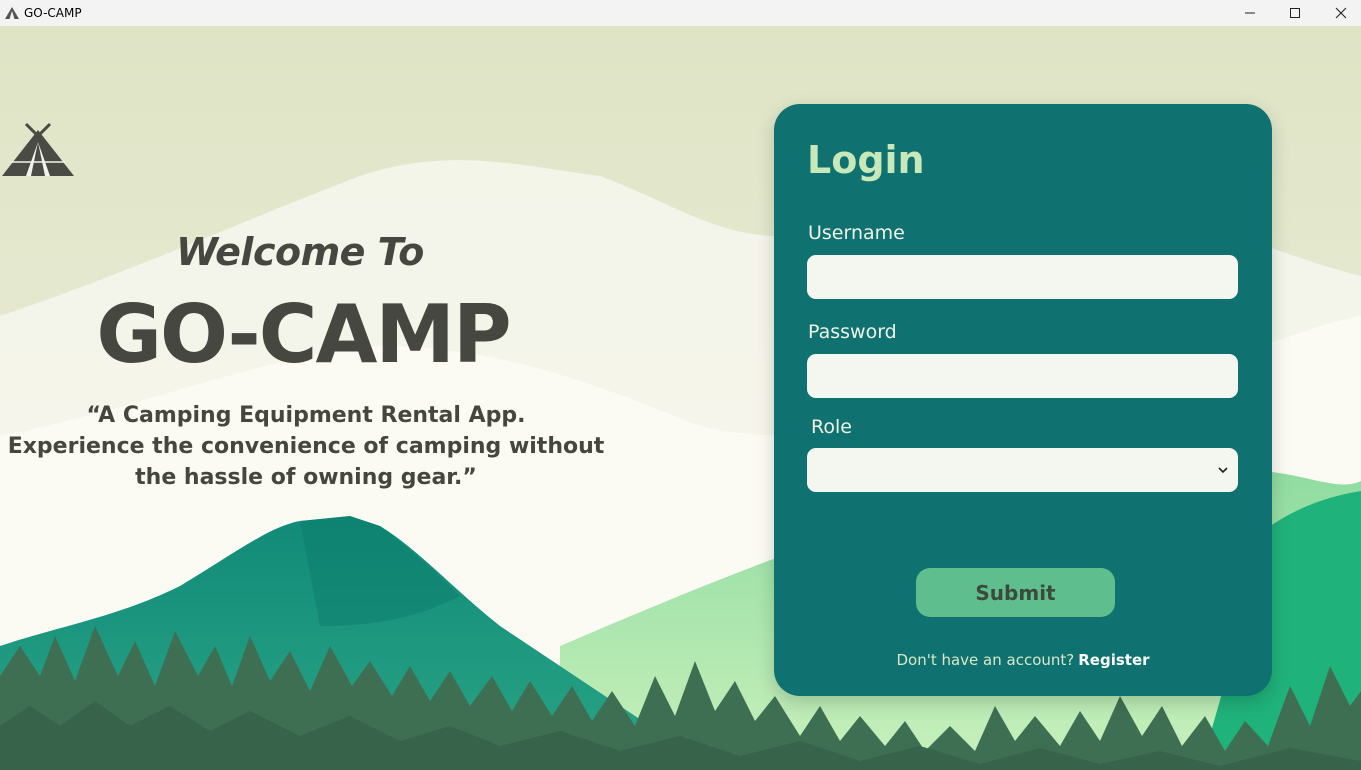 This screenshot has height=770, width=1361. I want to click on register-prompt: Don't have an account?, so click(985, 660).